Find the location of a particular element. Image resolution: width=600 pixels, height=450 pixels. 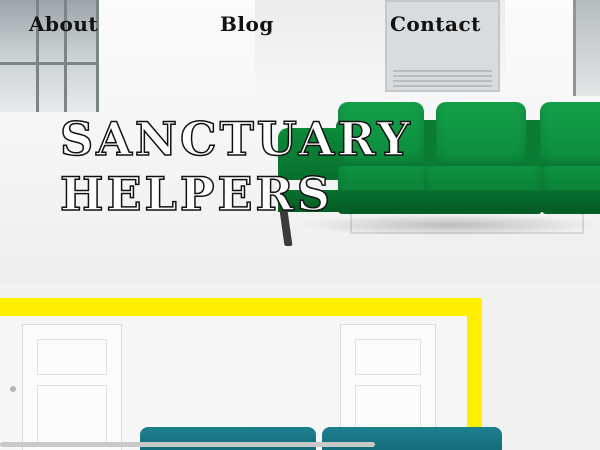

nav-blog-link: Blog is located at coordinates (247, 24).